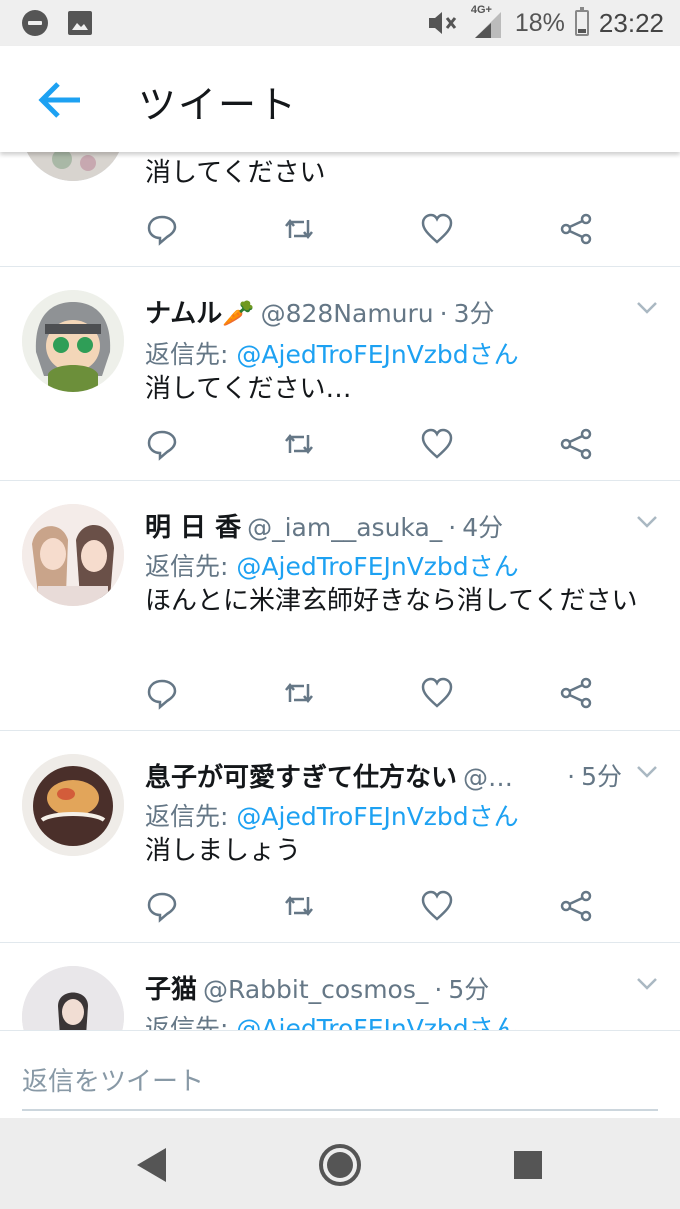 The image size is (680, 1209). I want to click on recents-square-icon, so click(528, 1165).